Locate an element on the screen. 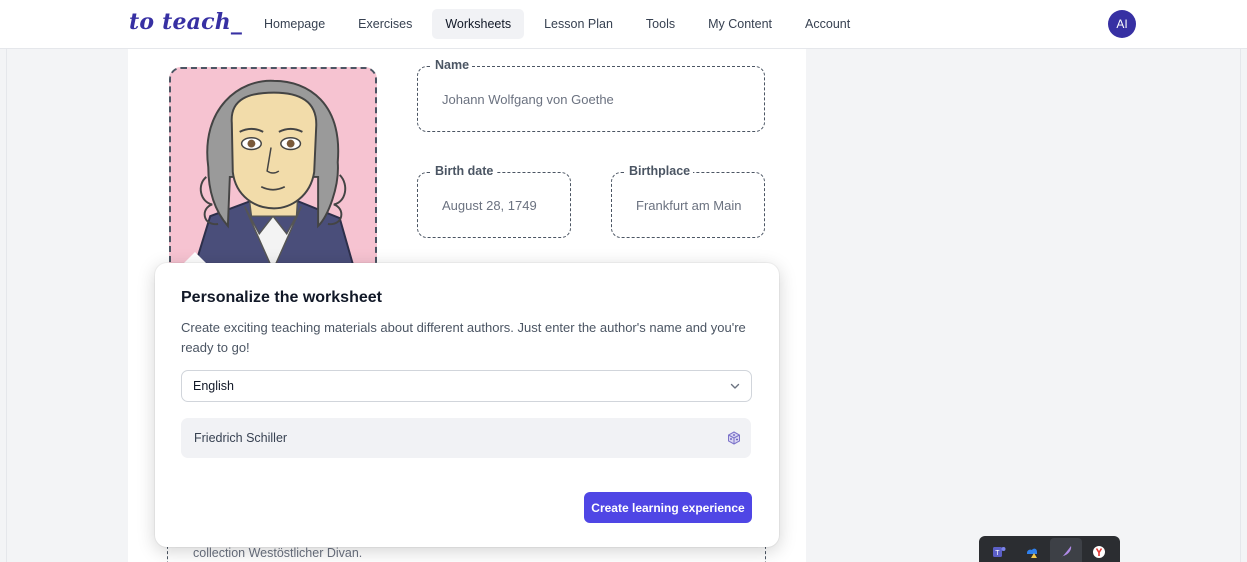  author-input: Friedrich Schiller is located at coordinates (466, 438).